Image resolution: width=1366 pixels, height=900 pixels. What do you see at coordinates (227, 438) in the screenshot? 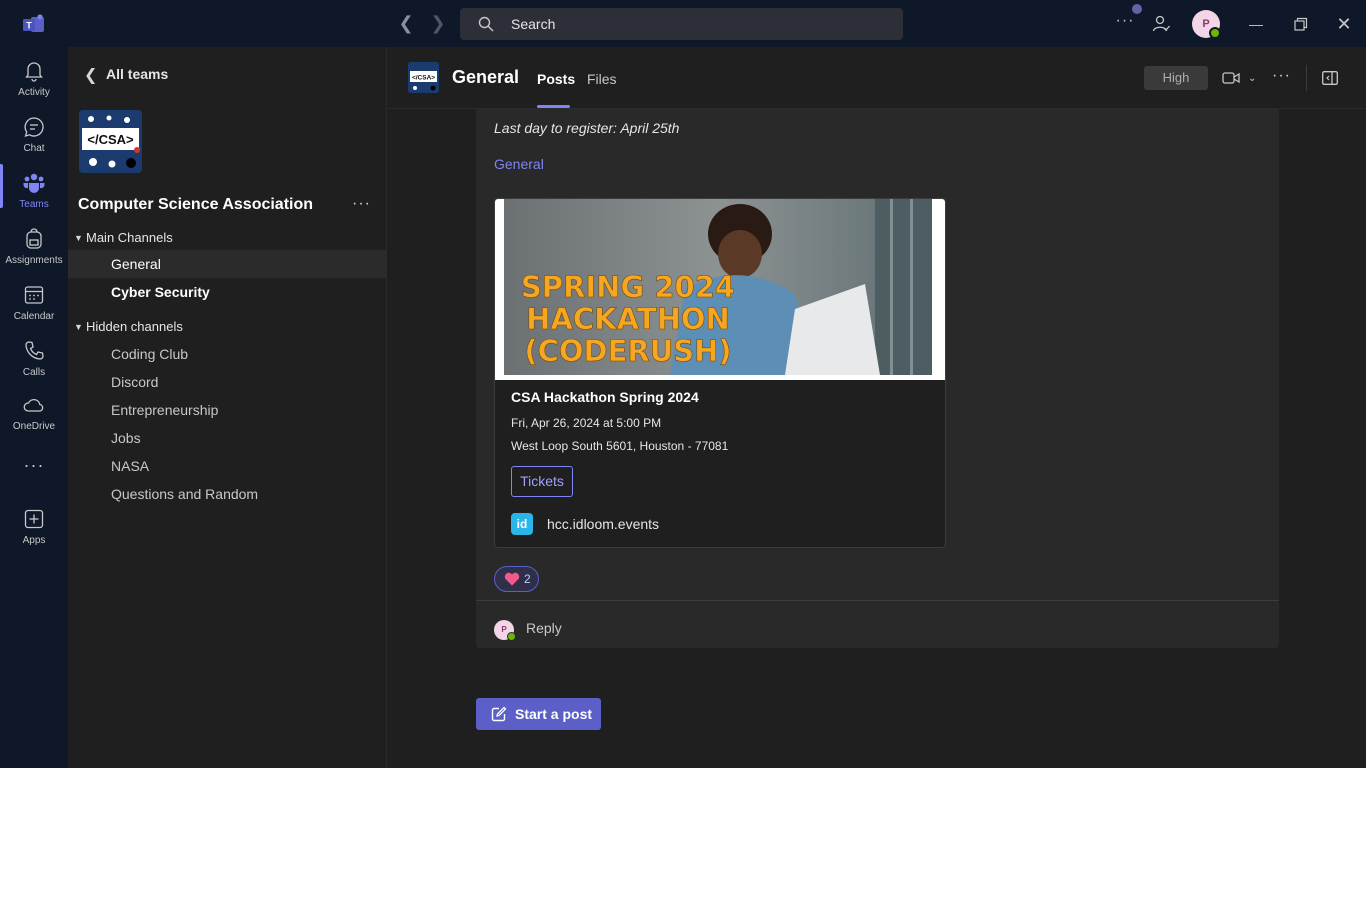
I see `channel-jobs: Jobs` at bounding box center [227, 438].